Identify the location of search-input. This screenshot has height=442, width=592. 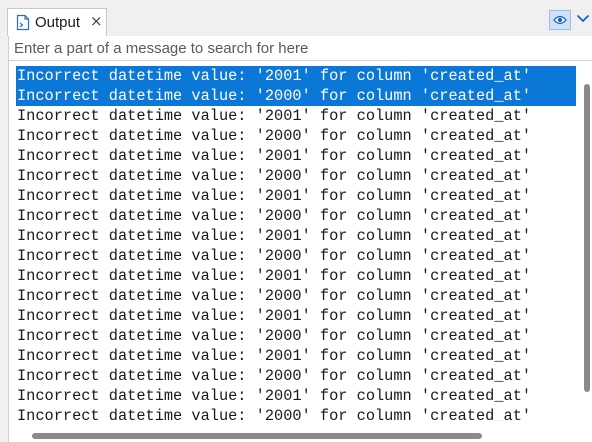
(300, 48).